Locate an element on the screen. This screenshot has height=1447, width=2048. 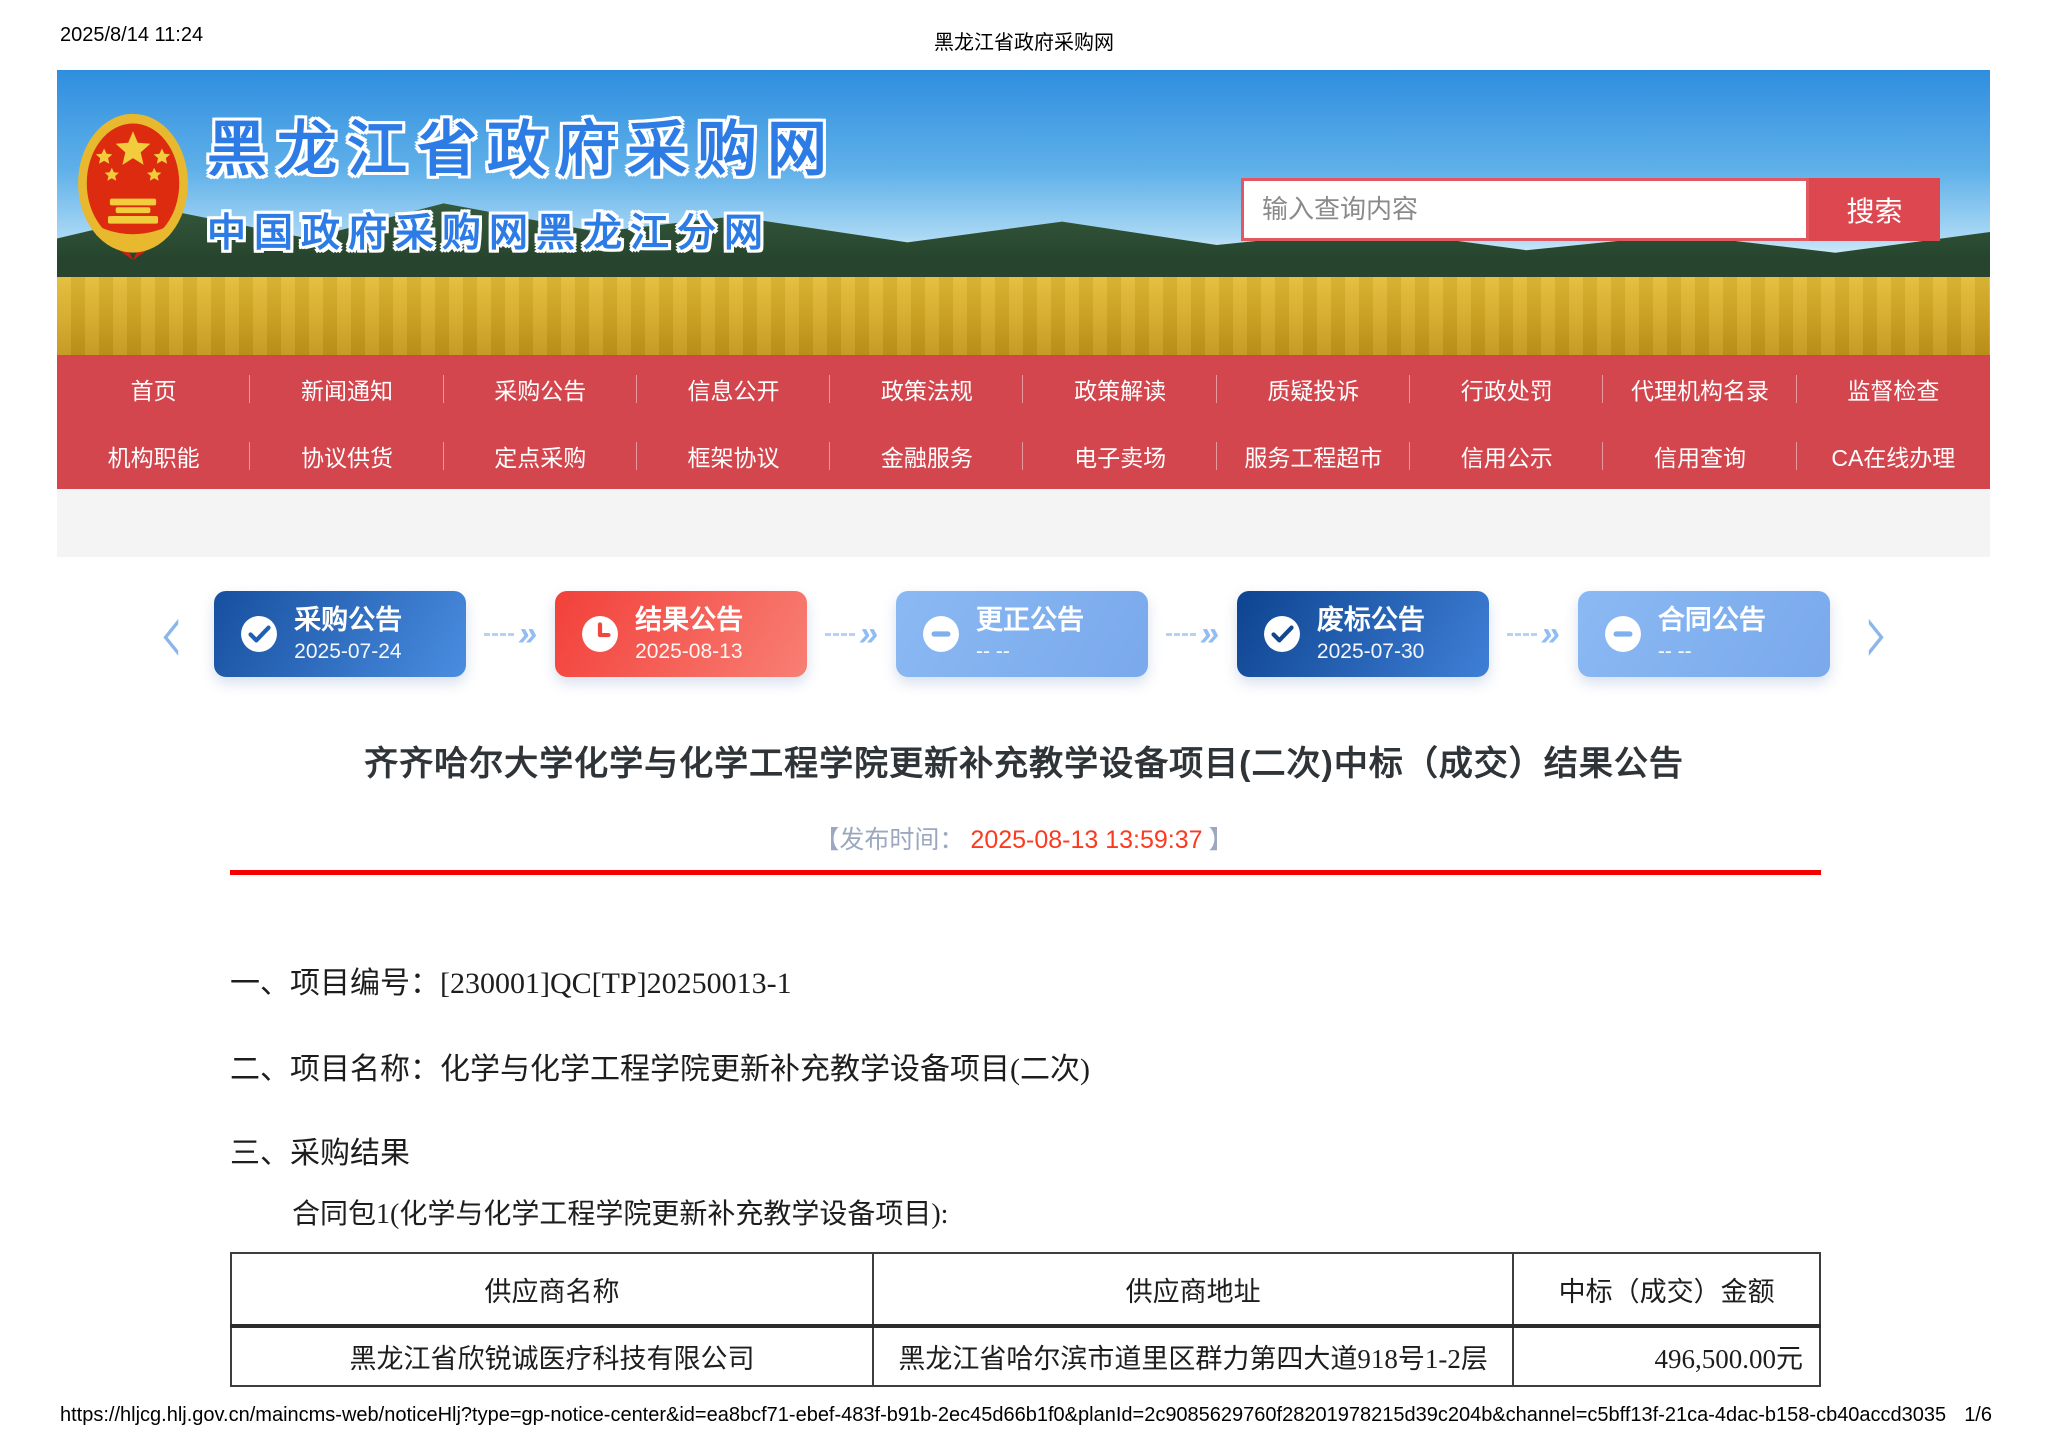
flow-step-contract-notice: 合同公告 -- -- is located at coordinates (1703, 634).